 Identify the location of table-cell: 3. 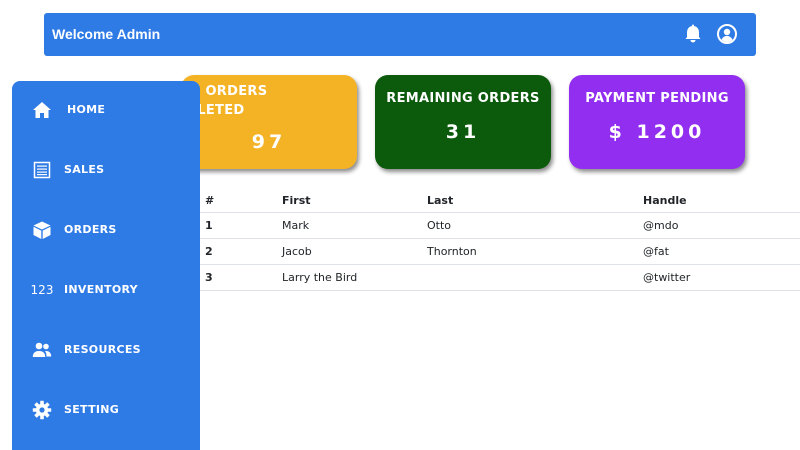
(241, 277).